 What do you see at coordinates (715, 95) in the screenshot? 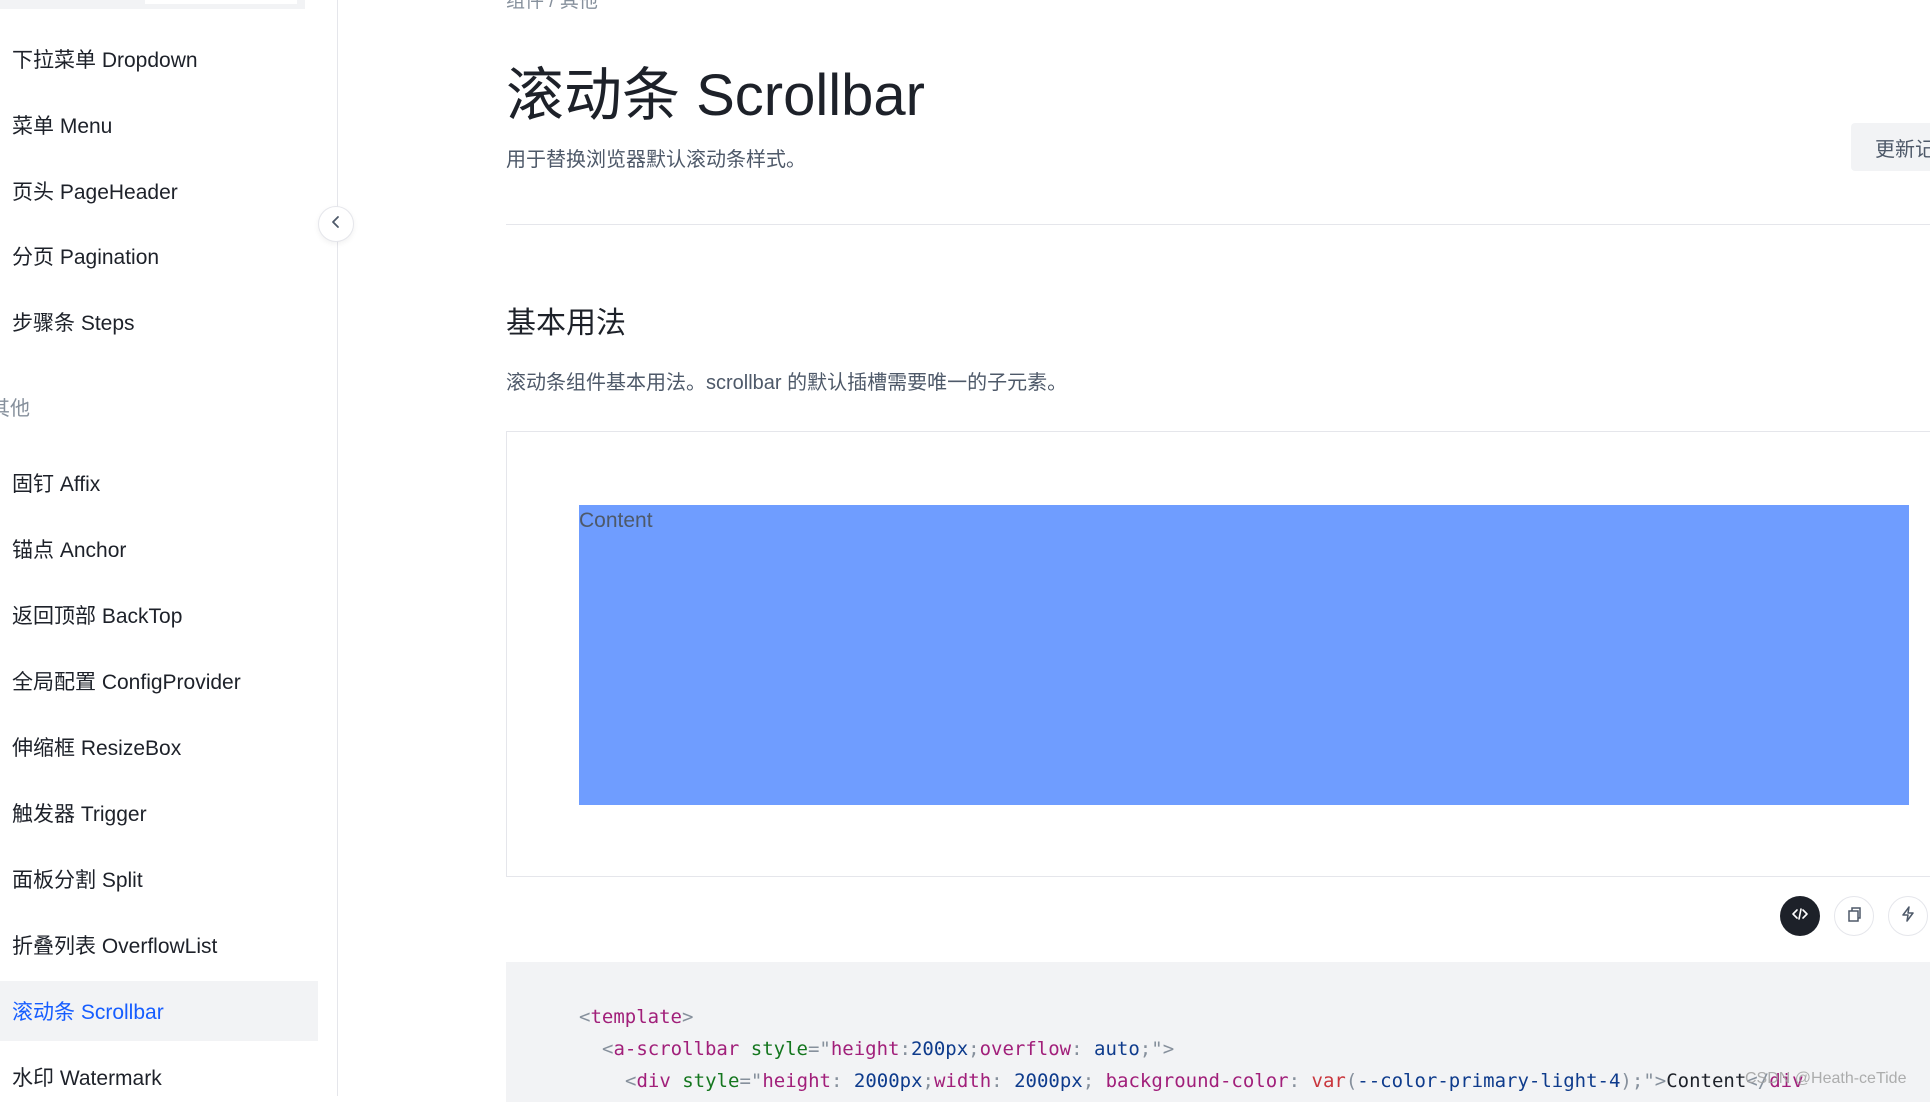
I see `page-title: 滚动条 Scrollbar` at bounding box center [715, 95].